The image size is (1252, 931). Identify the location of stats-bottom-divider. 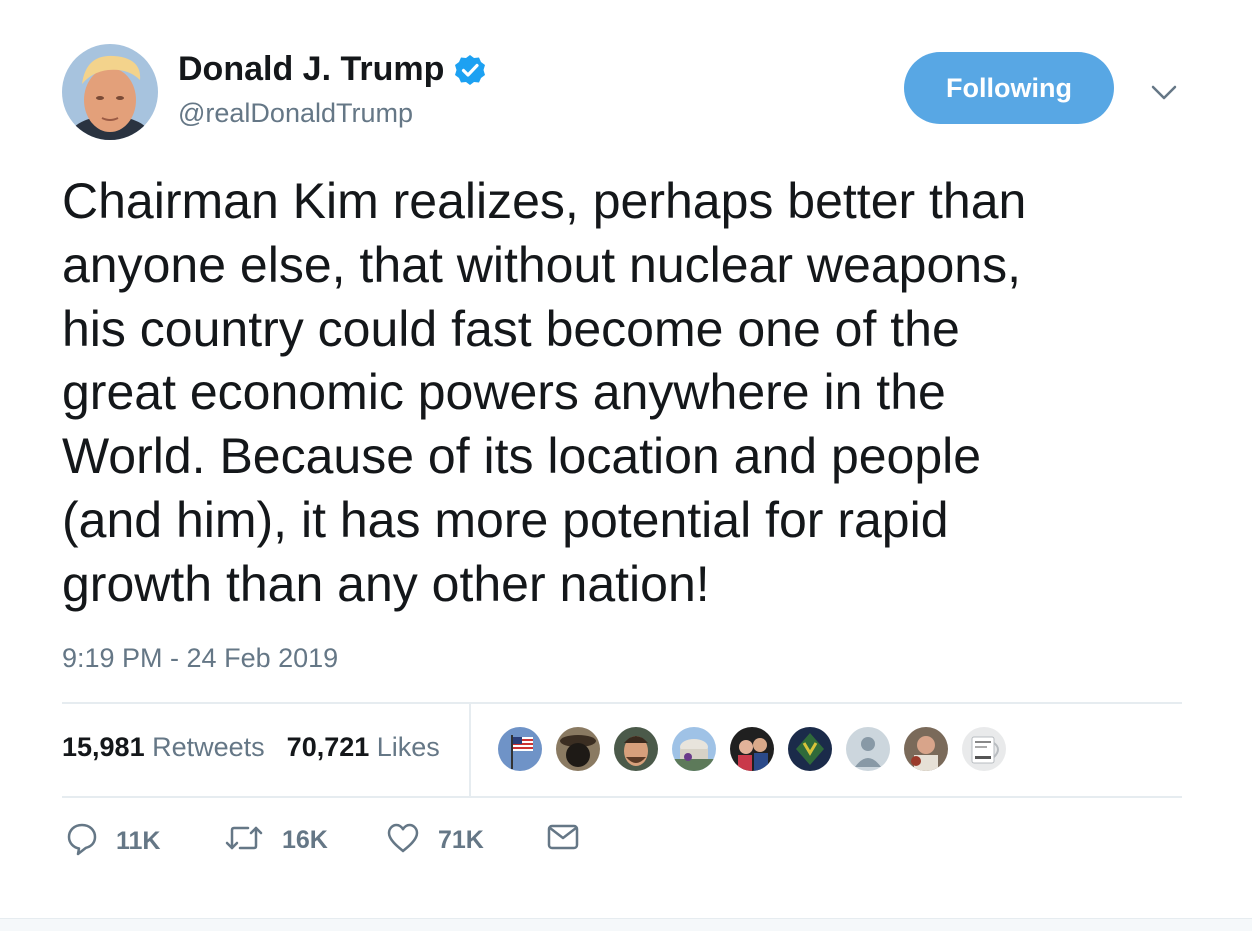
(622, 797).